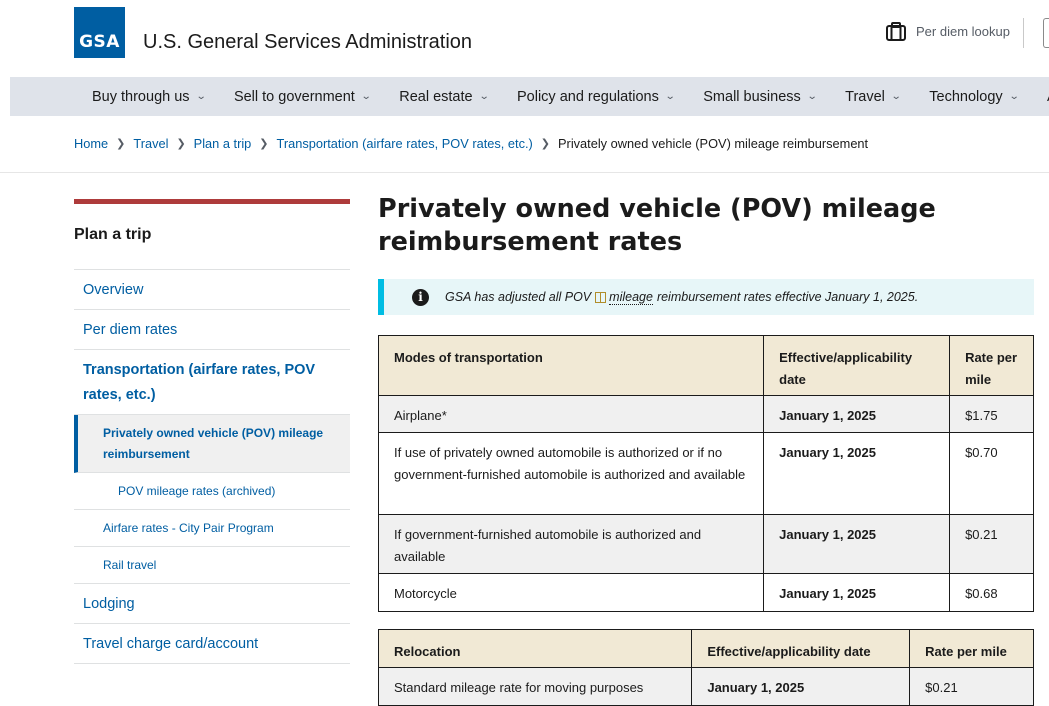  Describe the element at coordinates (571, 414) in the screenshot. I see `mode-cell: Airplane*` at that location.